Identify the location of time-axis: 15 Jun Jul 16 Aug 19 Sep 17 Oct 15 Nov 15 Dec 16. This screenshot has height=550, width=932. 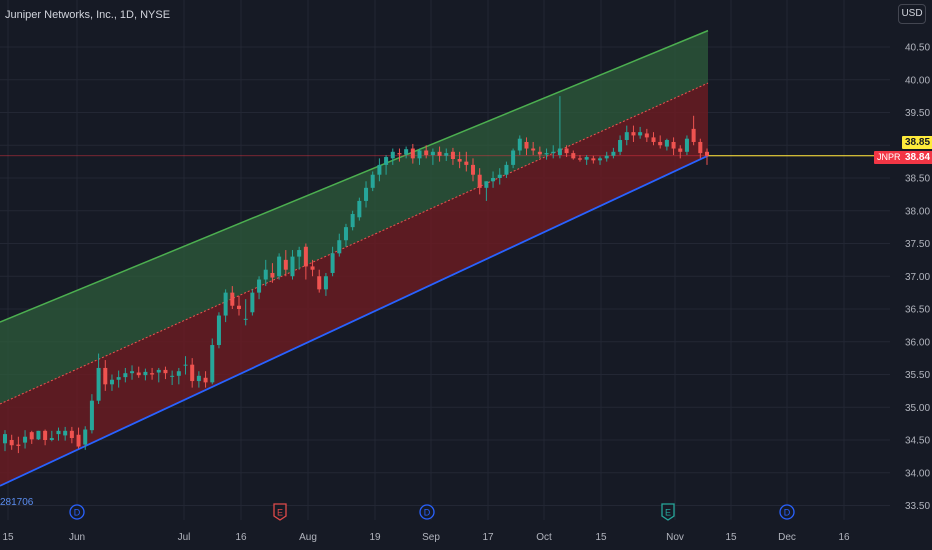
(426, 537).